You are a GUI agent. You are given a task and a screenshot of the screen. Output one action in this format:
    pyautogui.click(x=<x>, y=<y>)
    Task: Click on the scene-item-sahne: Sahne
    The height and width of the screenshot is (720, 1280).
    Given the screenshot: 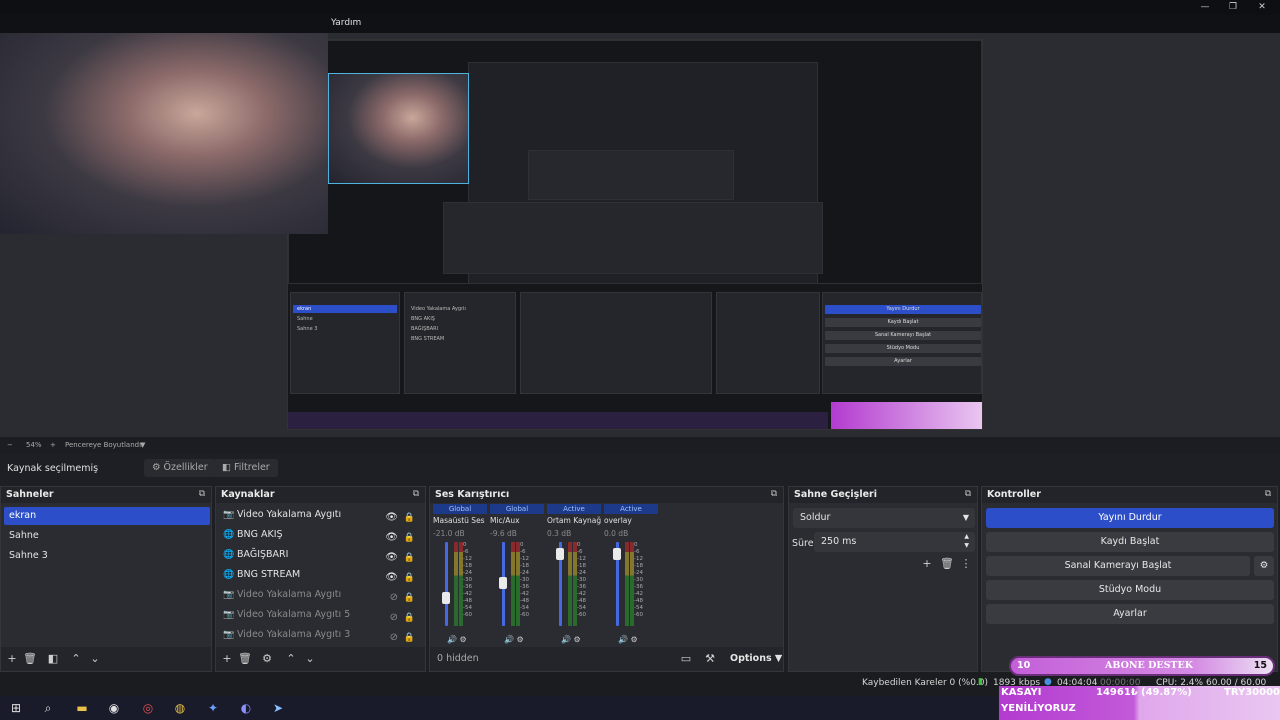 What is the action you would take?
    pyautogui.click(x=107, y=536)
    